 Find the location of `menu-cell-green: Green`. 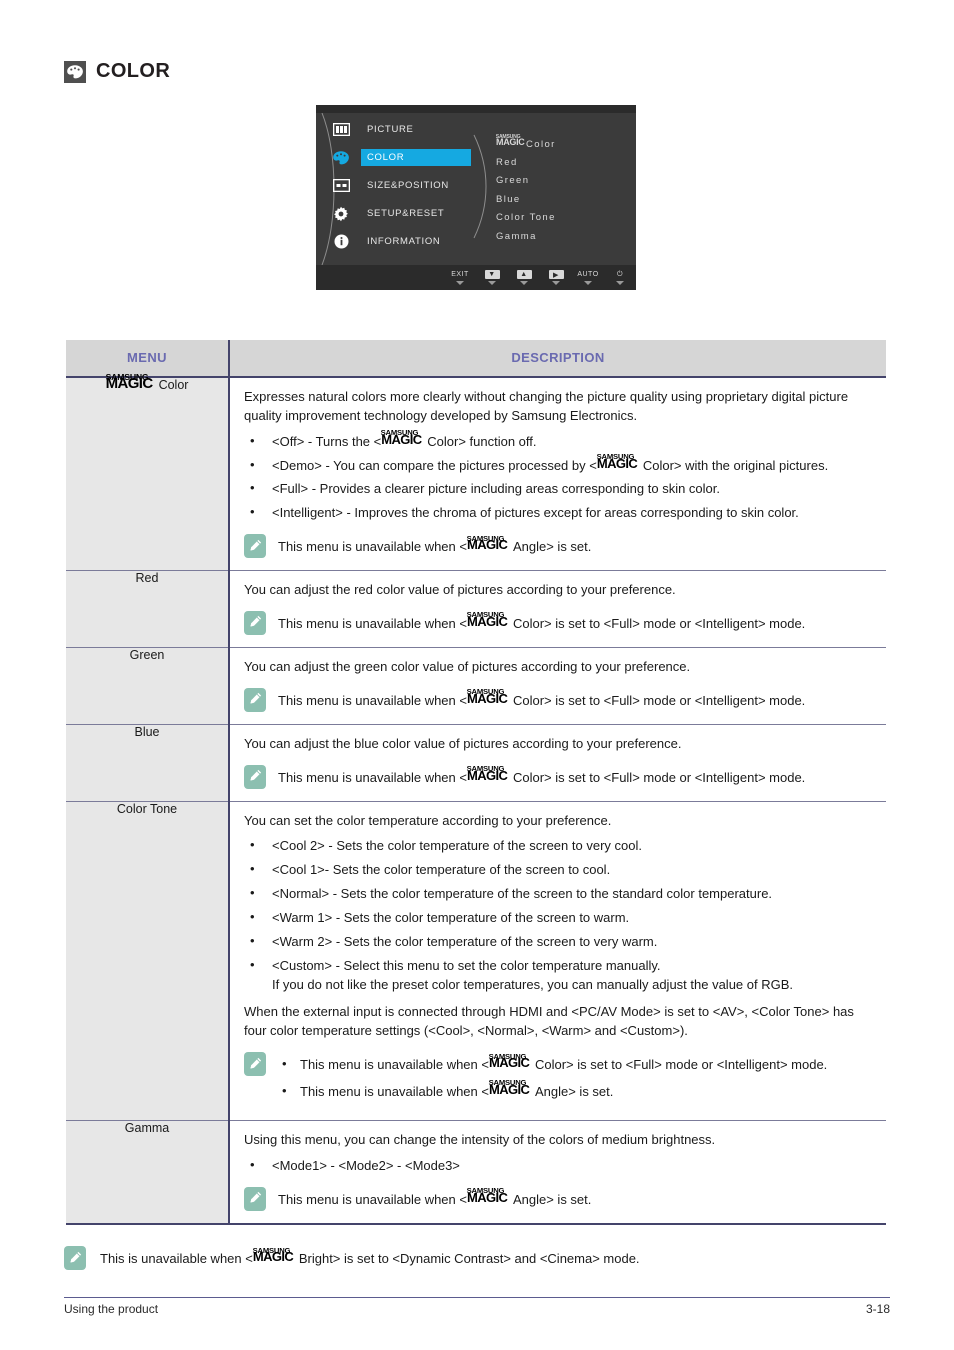

menu-cell-green: Green is located at coordinates (148, 686).